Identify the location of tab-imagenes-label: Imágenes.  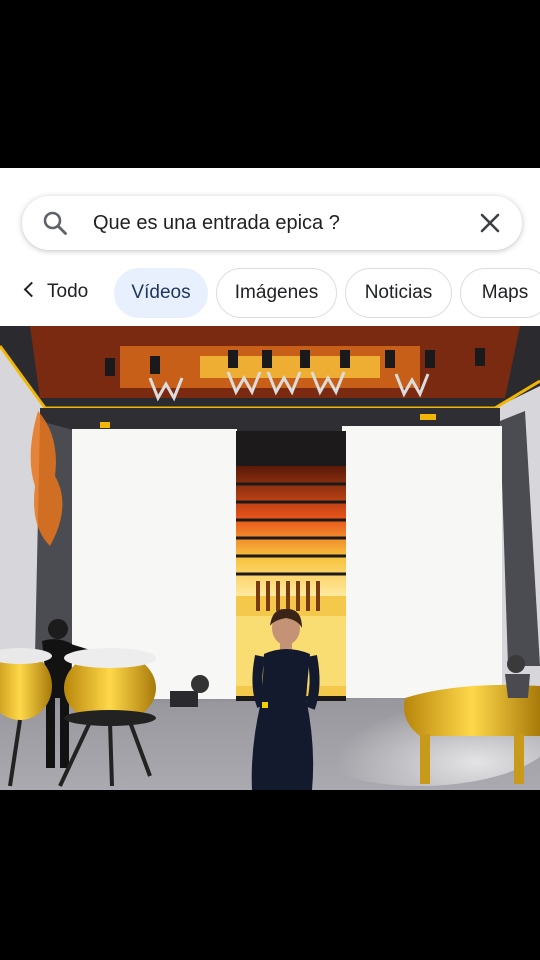
(276, 292).